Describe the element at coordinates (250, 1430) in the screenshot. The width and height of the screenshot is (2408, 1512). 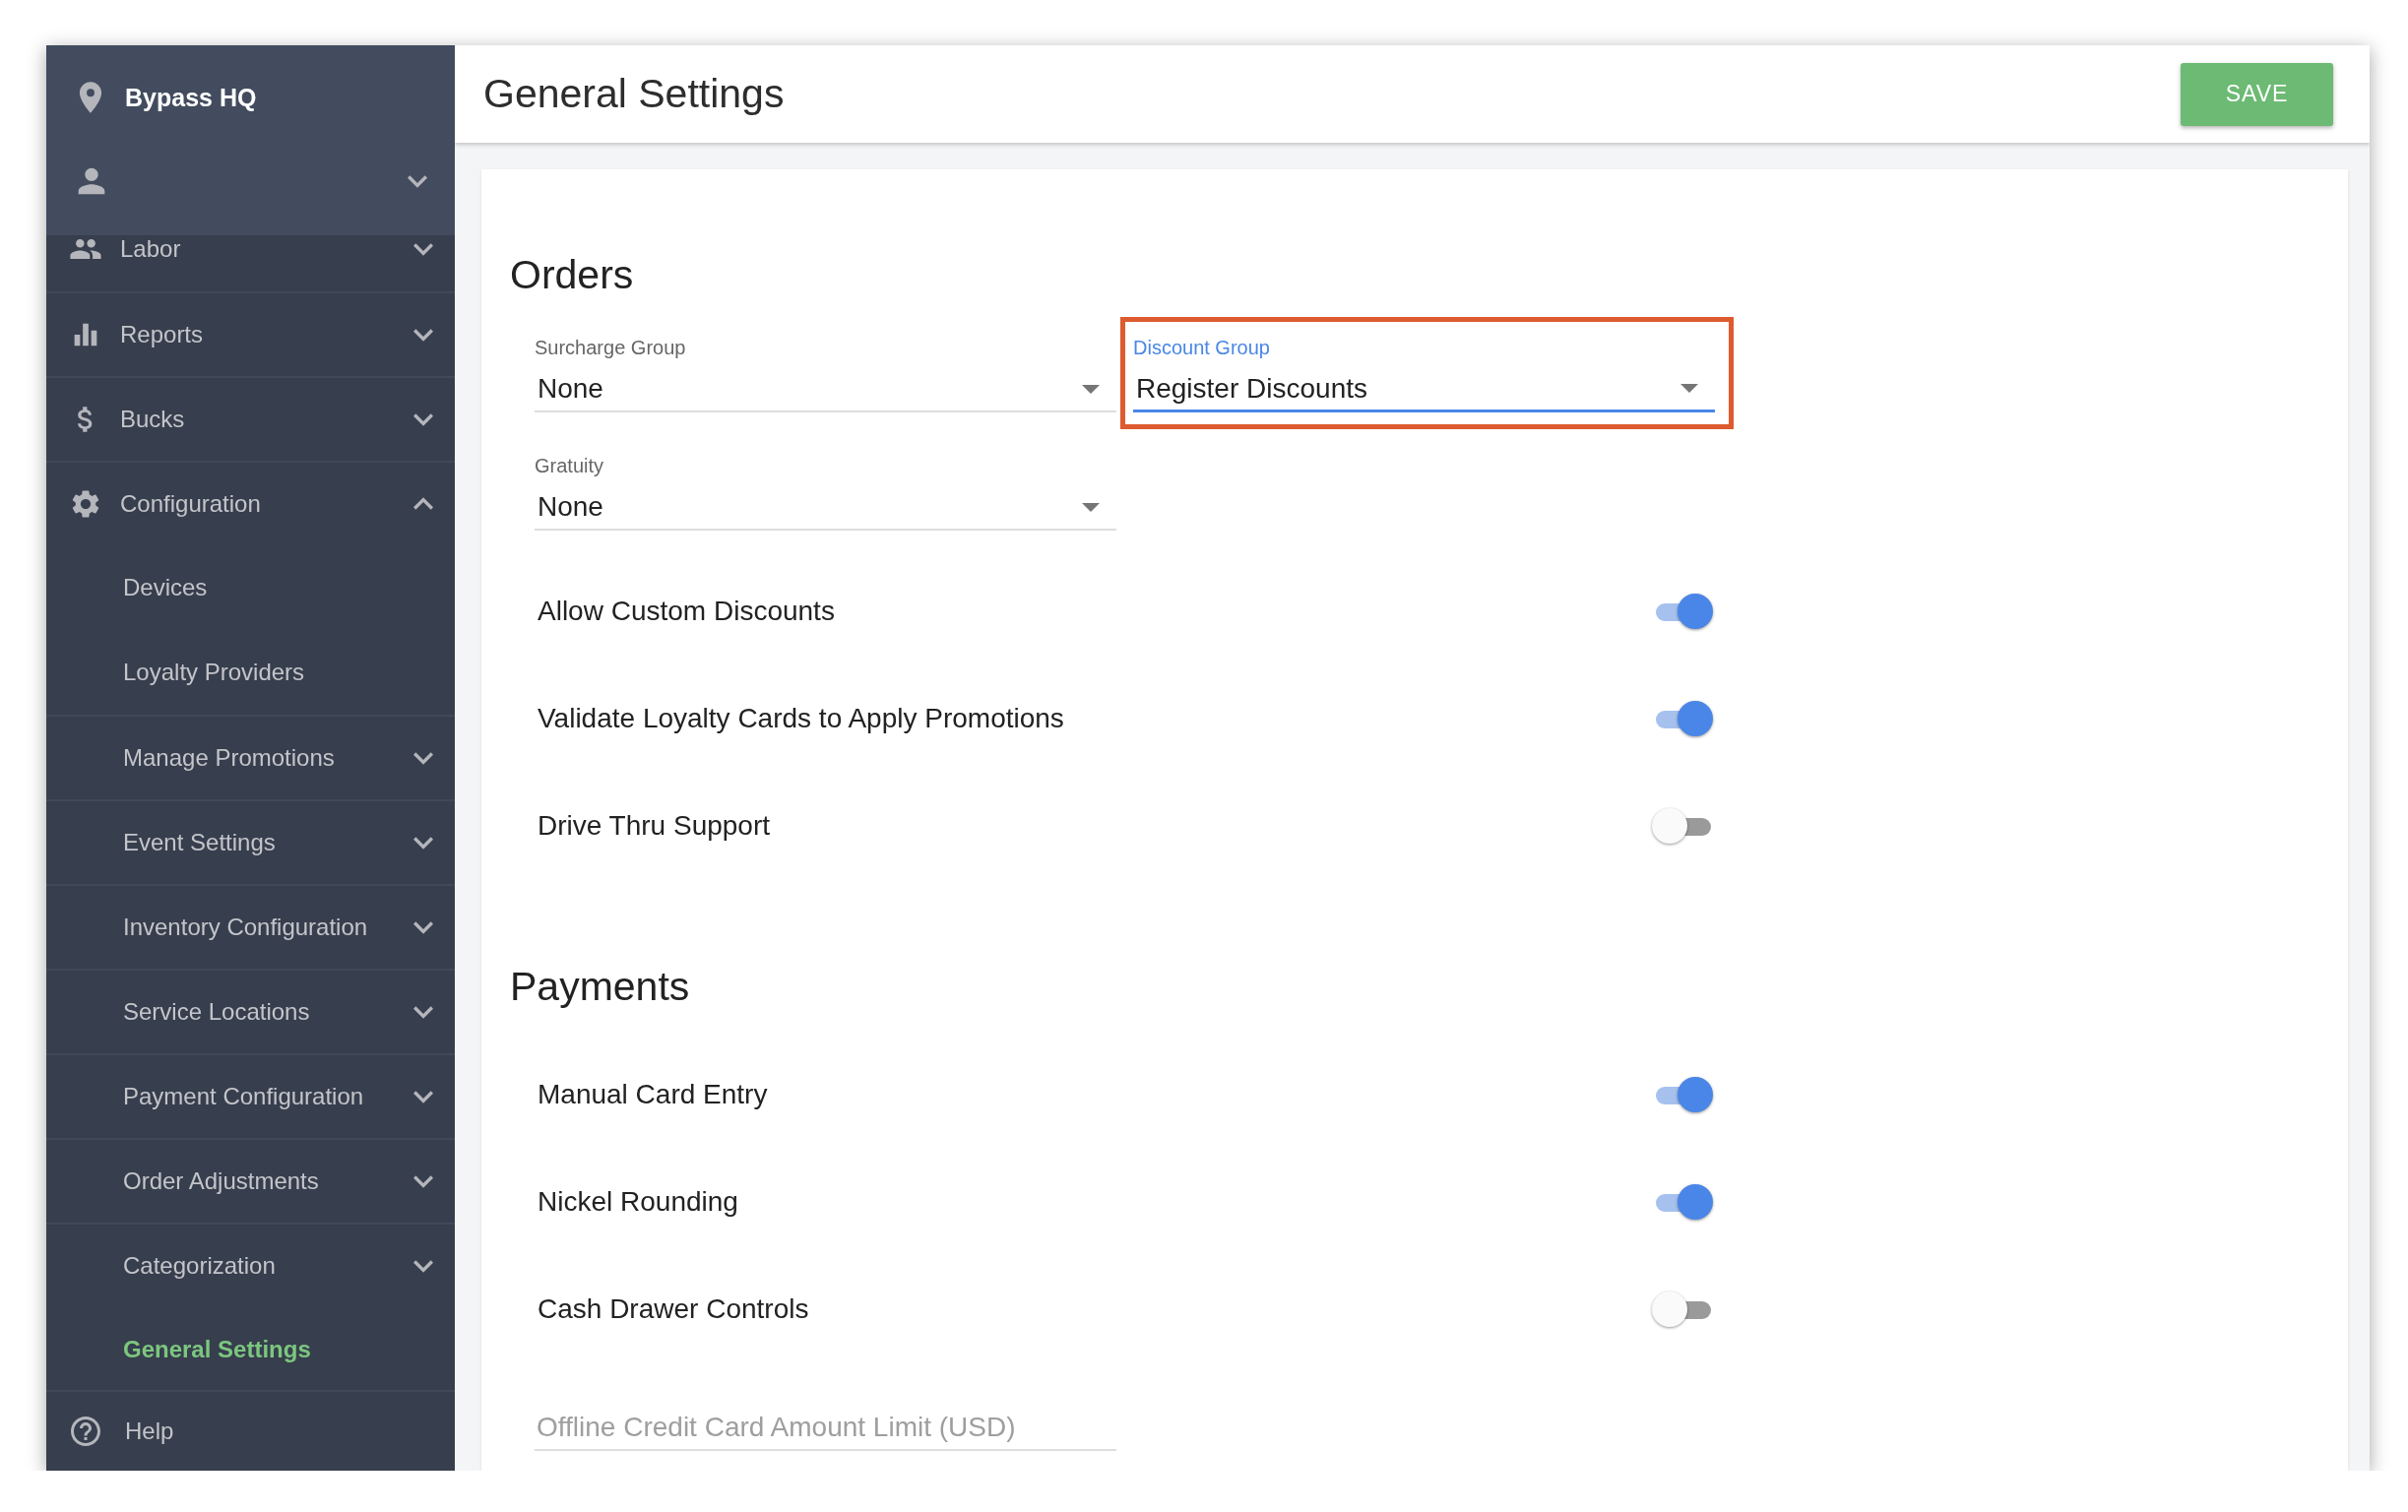
I see `help-link: Help` at that location.